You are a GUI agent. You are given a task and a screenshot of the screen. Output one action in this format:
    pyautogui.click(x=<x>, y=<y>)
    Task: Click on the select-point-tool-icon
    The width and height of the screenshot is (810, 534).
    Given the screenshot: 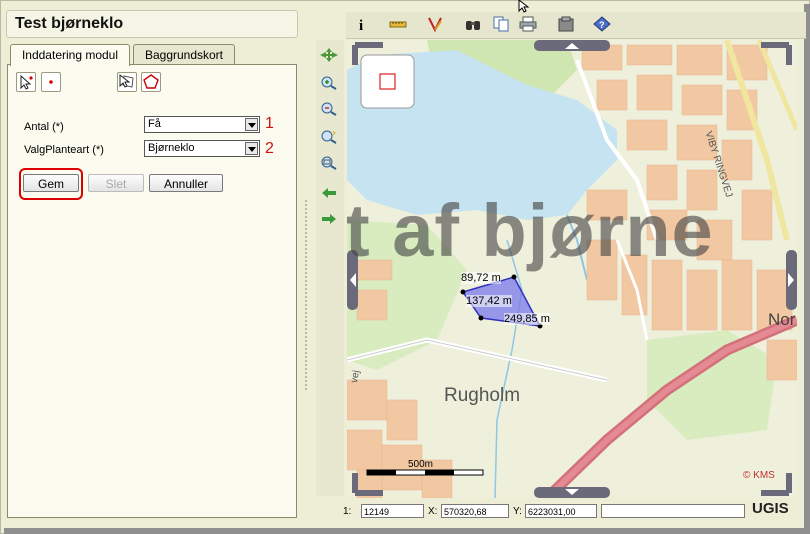 What is the action you would take?
    pyautogui.click(x=26, y=82)
    